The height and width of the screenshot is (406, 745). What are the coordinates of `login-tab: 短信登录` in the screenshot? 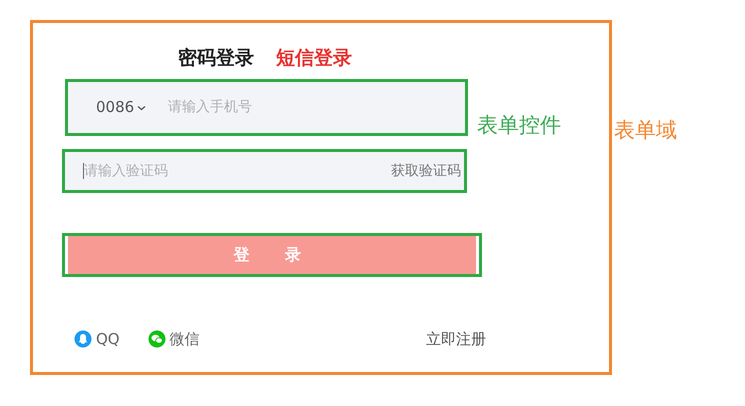 It's located at (314, 58).